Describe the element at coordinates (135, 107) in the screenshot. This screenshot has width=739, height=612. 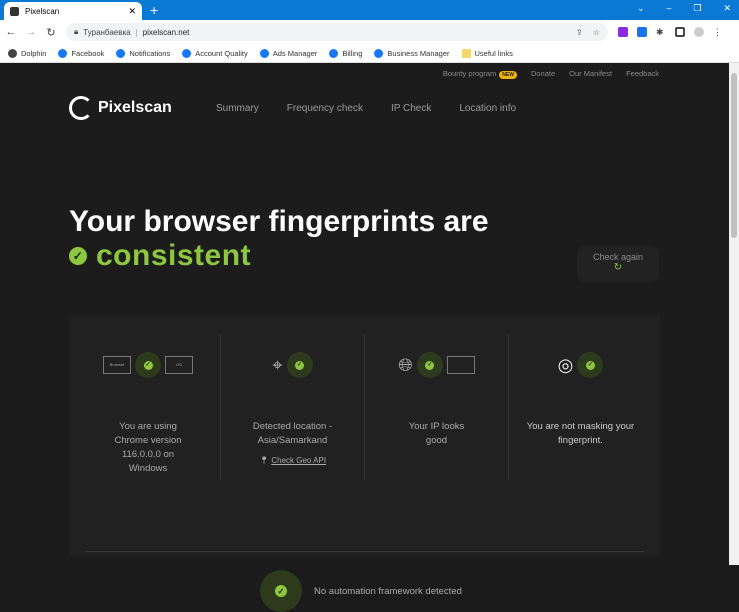
I see `logo-text: Pixelscan` at that location.